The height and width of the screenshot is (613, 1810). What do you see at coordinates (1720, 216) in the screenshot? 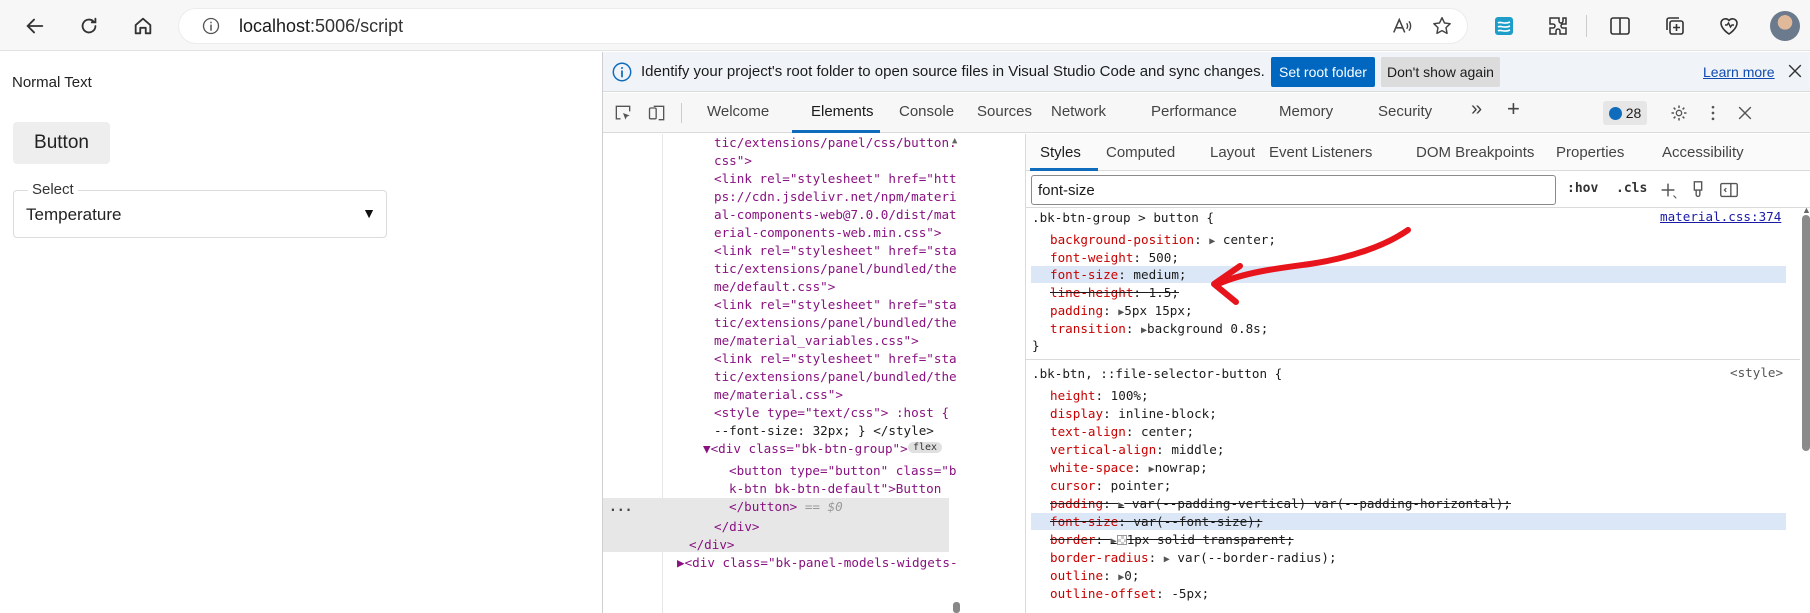
I see `rule-source-link: material.css:374` at bounding box center [1720, 216].